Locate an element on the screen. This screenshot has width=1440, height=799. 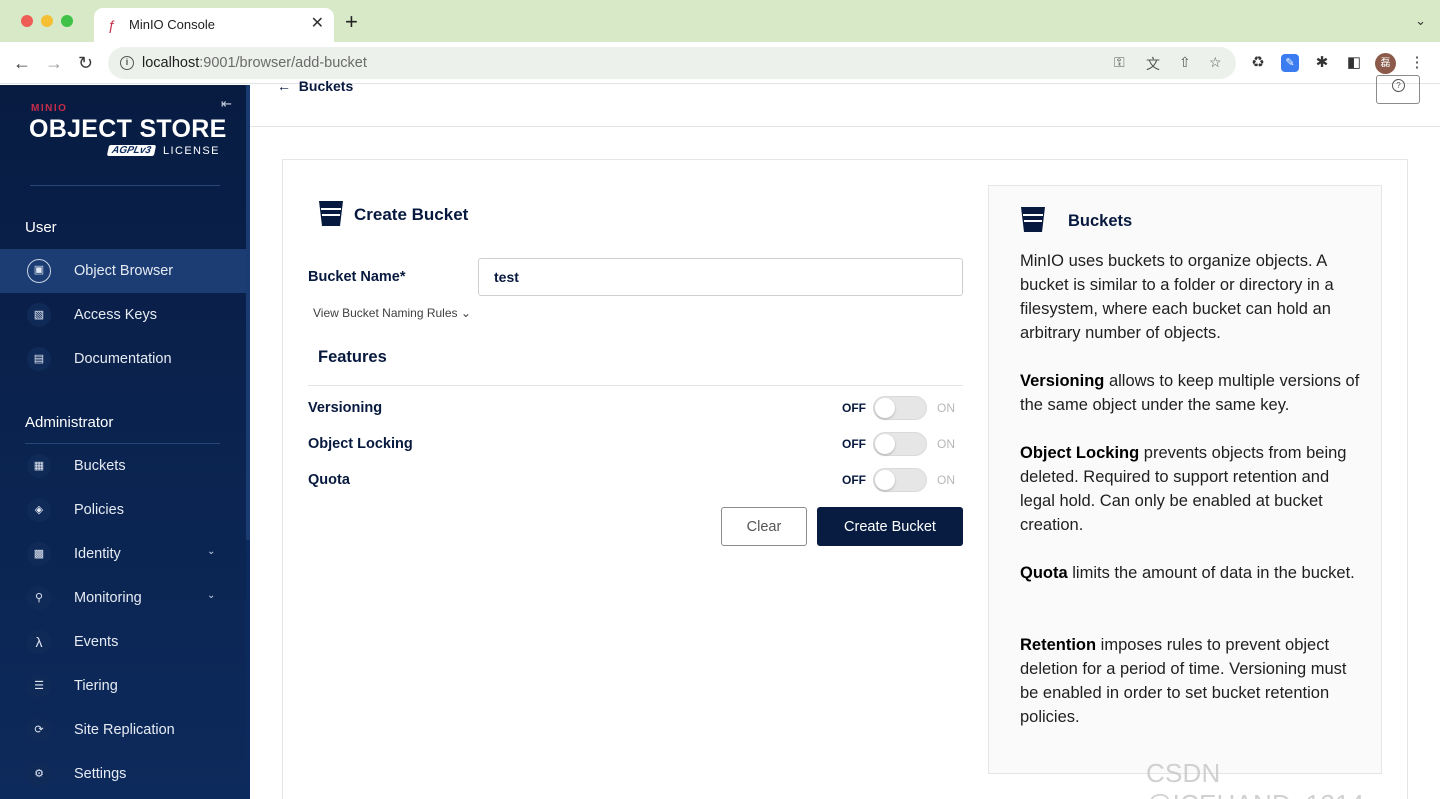
bucket-name-input is located at coordinates (720, 277).